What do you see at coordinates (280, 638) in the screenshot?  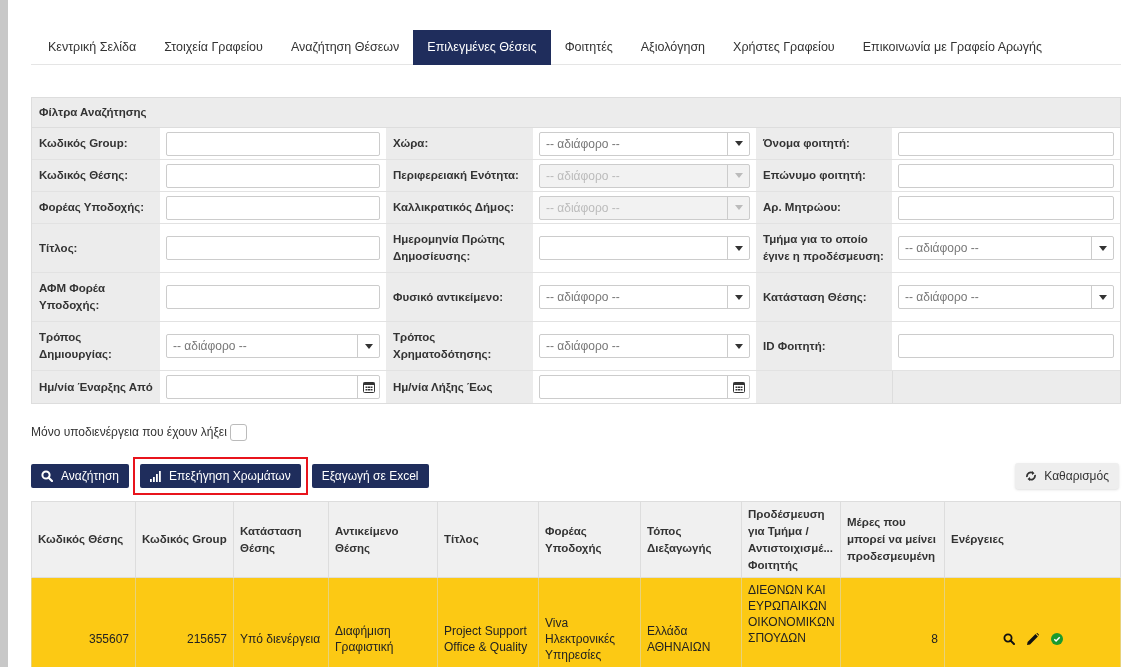 I see `table-cell: Υπό διενέργεια` at bounding box center [280, 638].